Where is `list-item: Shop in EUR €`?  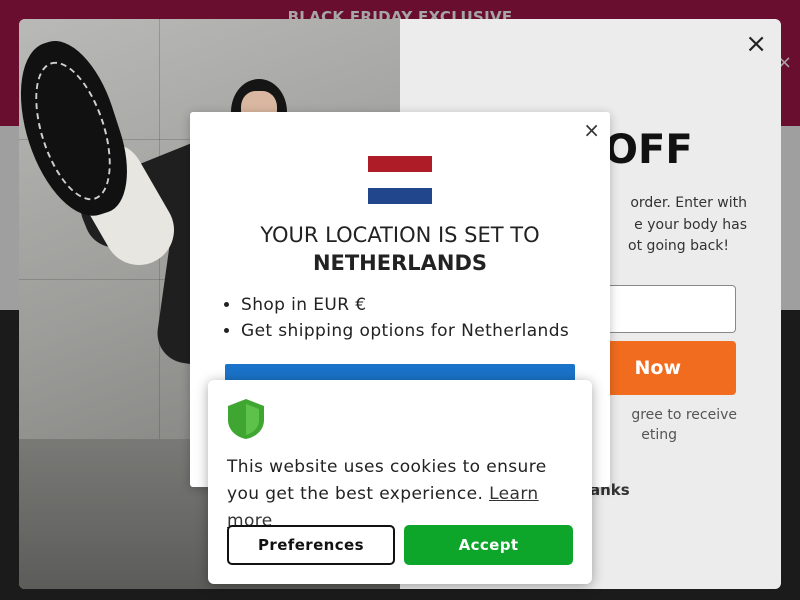
list-item: Shop in EUR € is located at coordinates (405, 305).